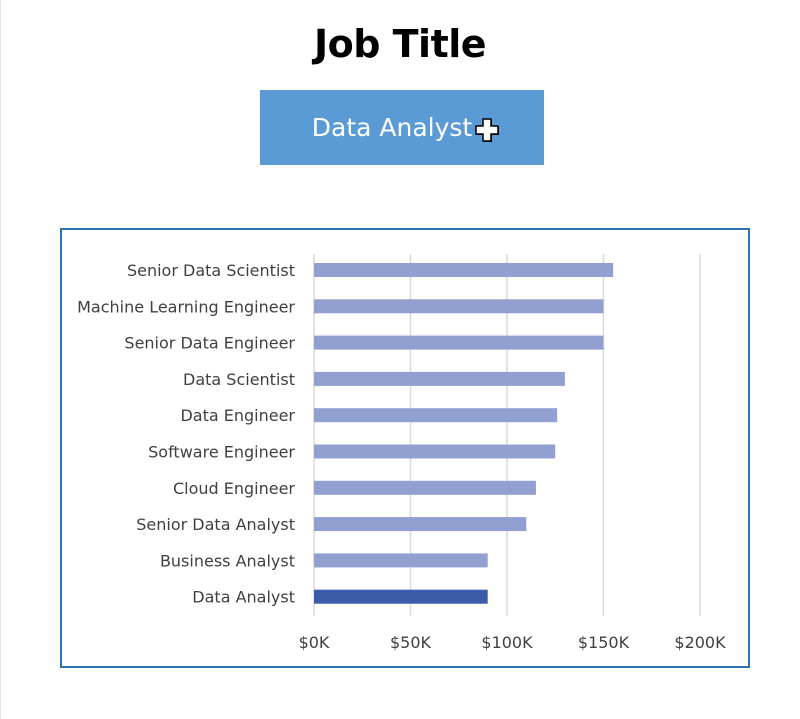 Image resolution: width=800 pixels, height=719 pixels. What do you see at coordinates (227, 560) in the screenshot?
I see `category-label: Business Analyst` at bounding box center [227, 560].